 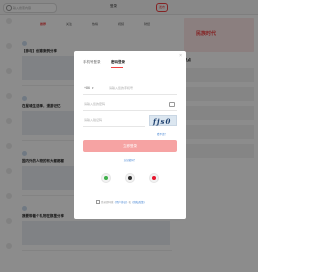 I want to click on qq-icon, so click(x=130, y=178).